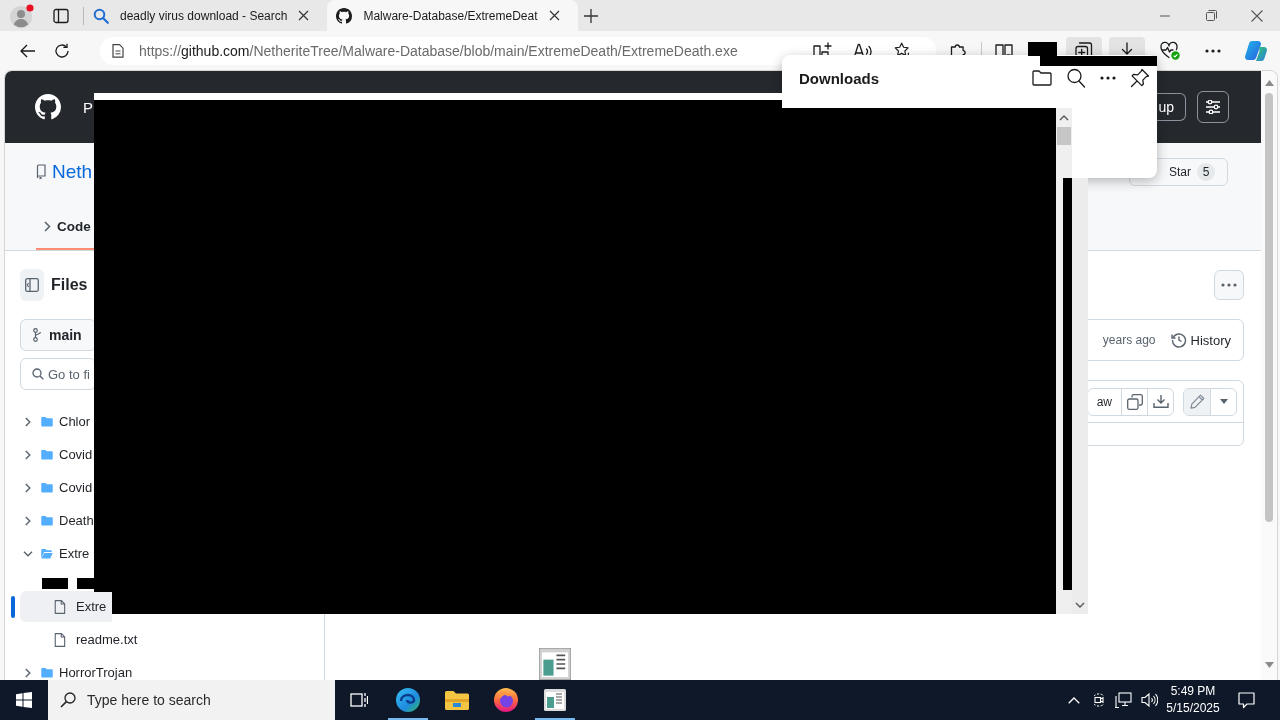 This screenshot has height=720, width=1280. What do you see at coordinates (1123, 700) in the screenshot?
I see `network-icon` at bounding box center [1123, 700].